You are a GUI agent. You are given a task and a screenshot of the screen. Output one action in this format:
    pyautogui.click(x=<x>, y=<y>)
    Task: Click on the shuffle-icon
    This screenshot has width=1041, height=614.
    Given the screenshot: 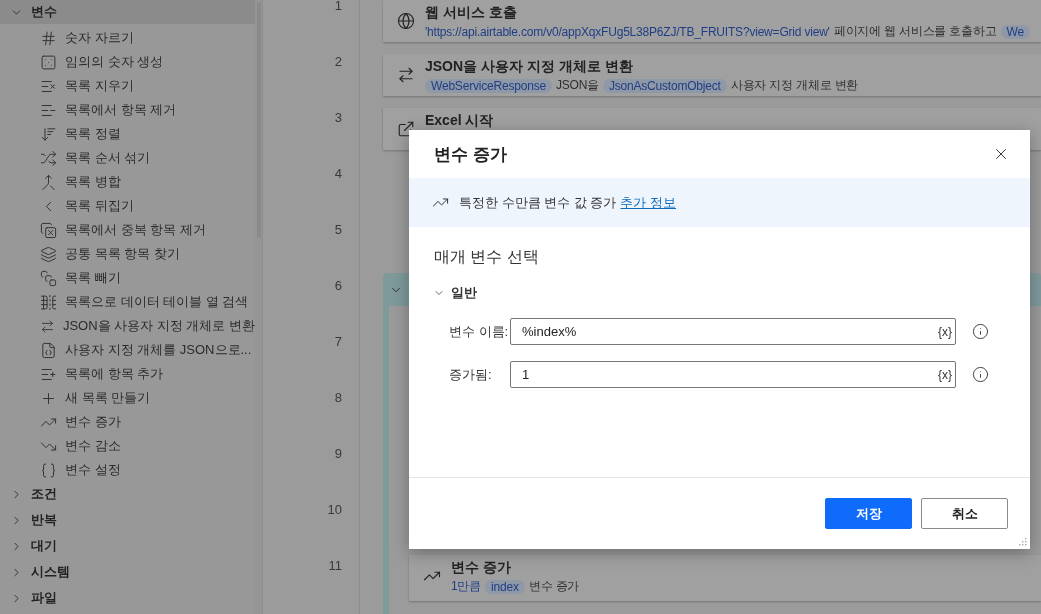 What is the action you would take?
    pyautogui.click(x=48, y=158)
    